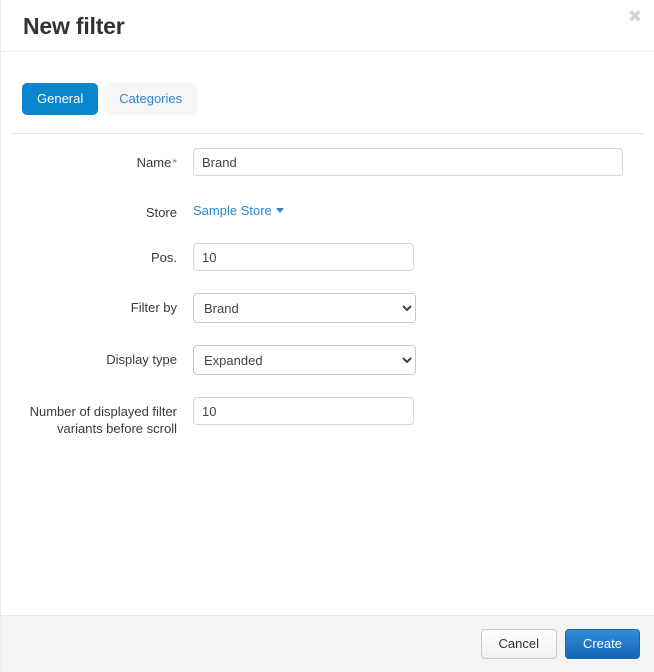  I want to click on chevron-down-icon, so click(279, 210).